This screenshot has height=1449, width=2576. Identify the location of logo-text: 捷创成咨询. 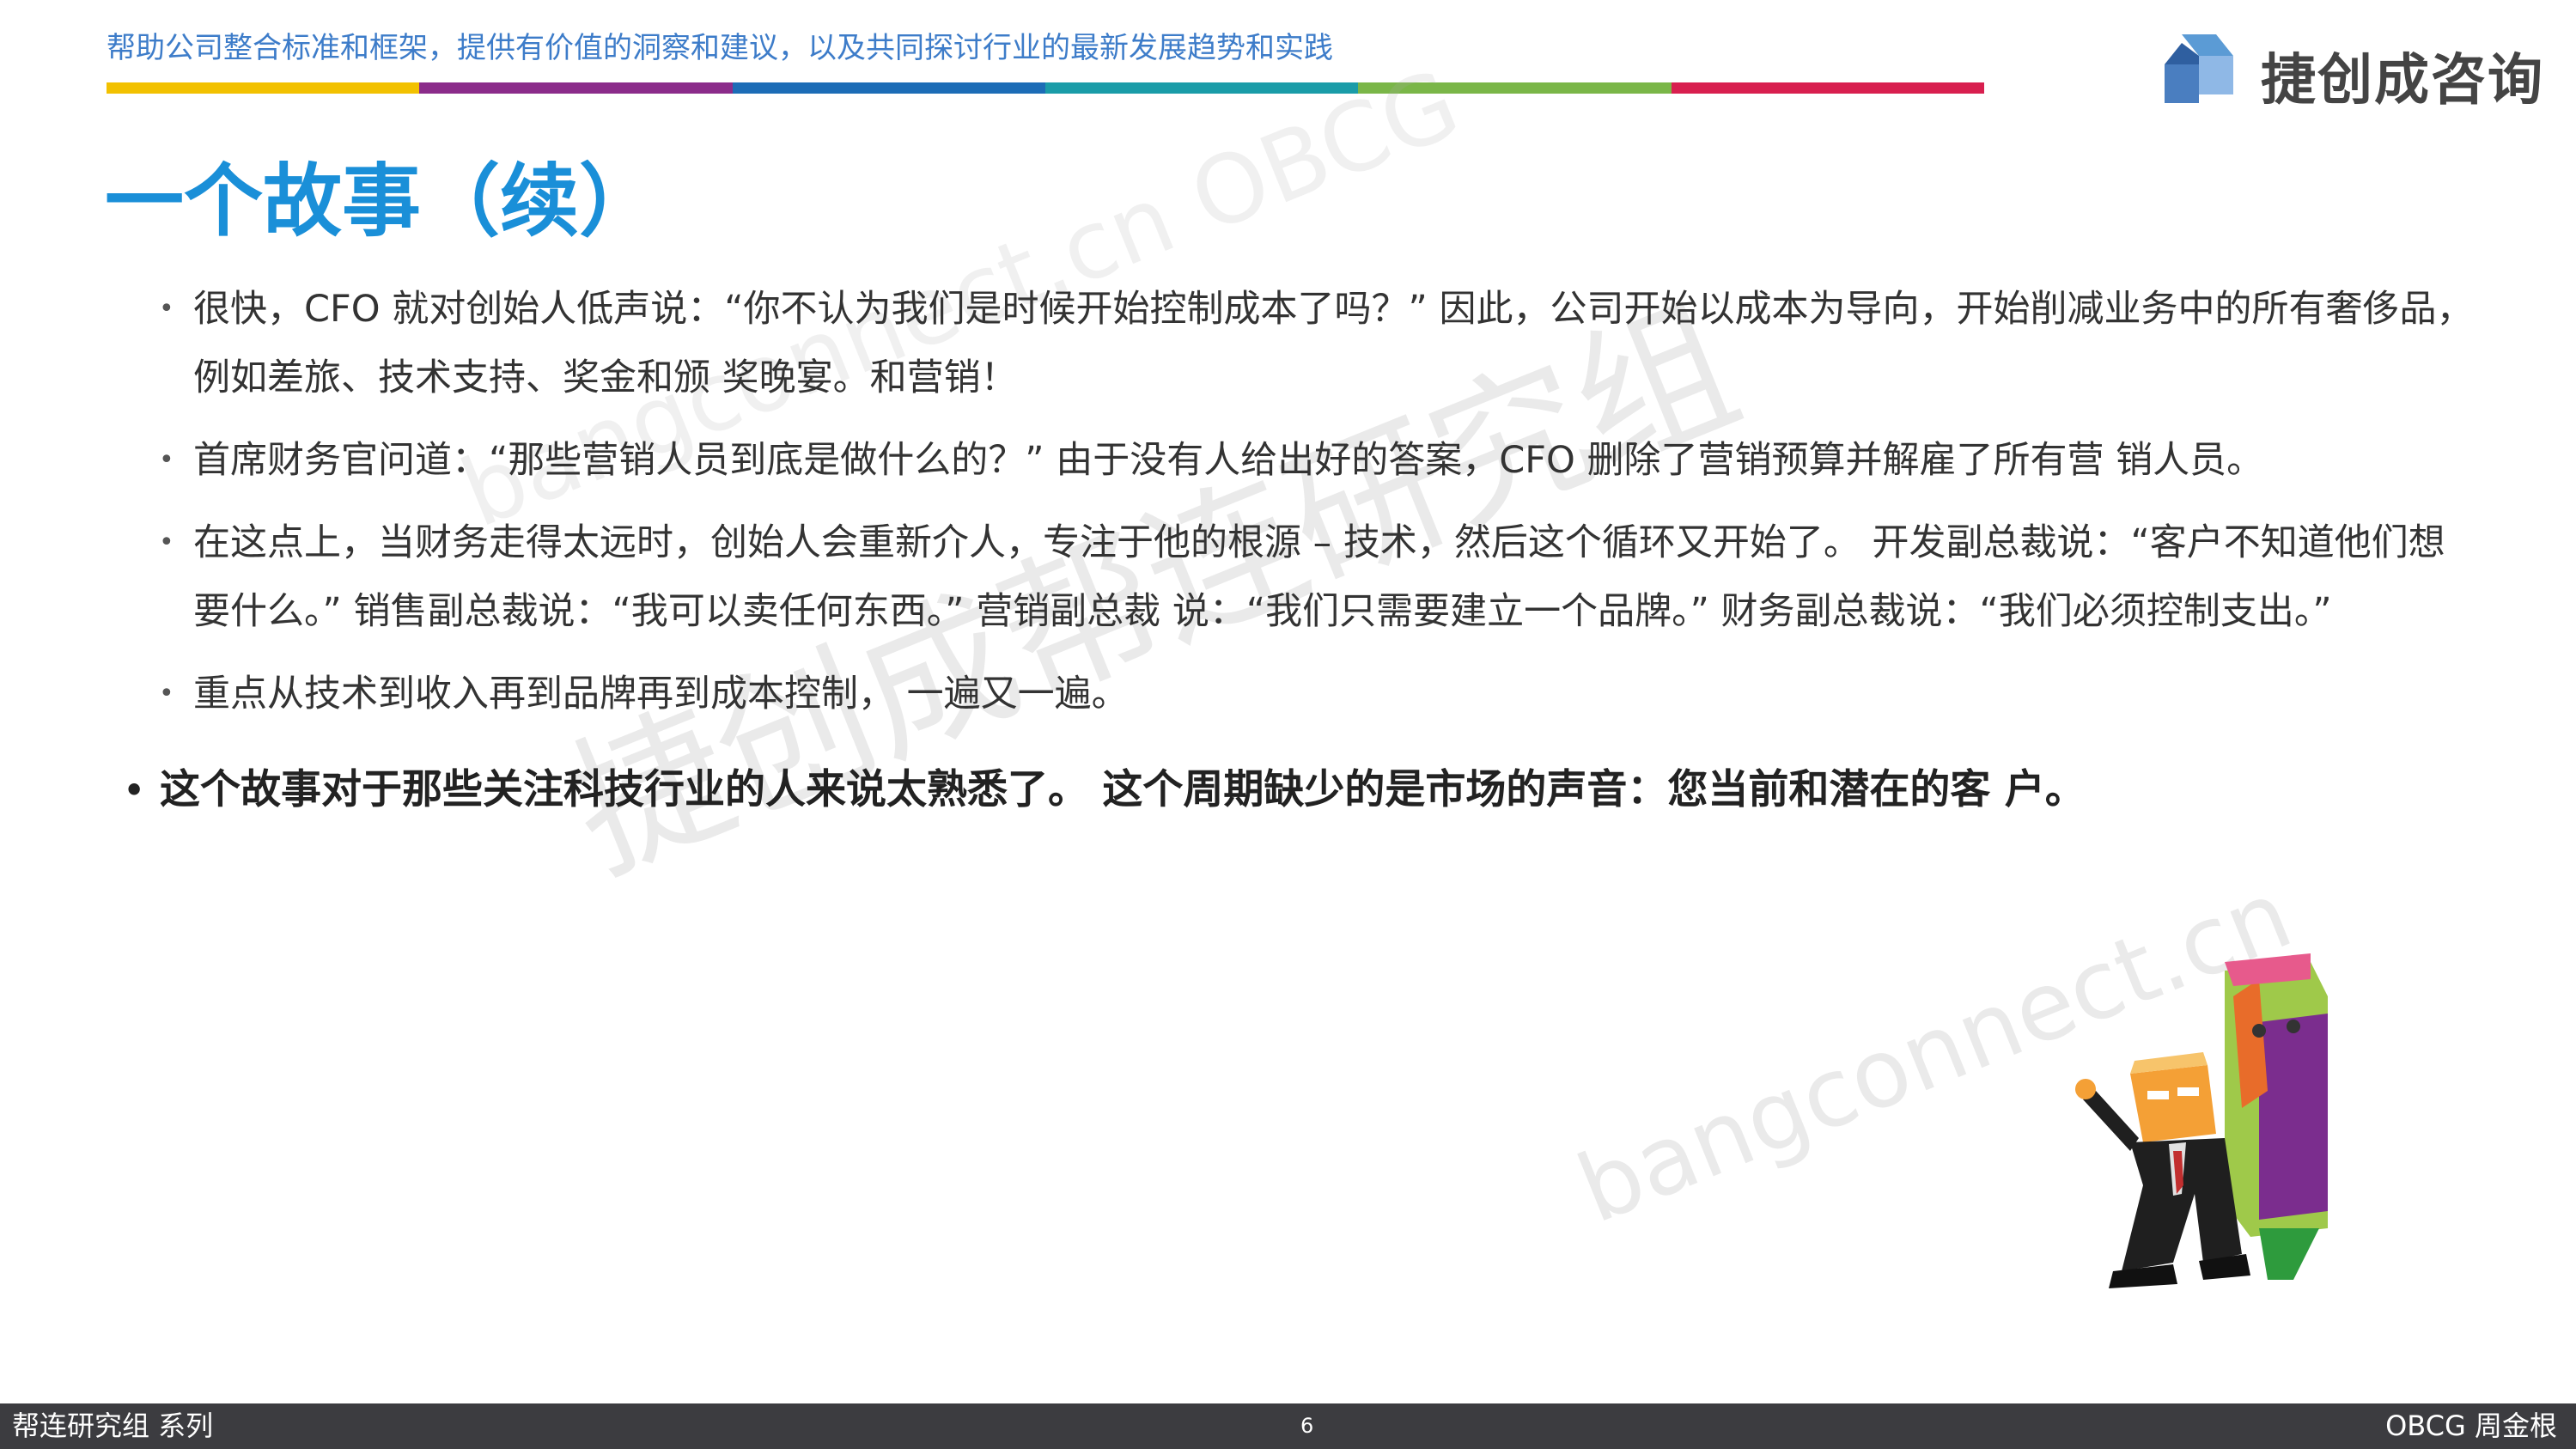
(2402, 81).